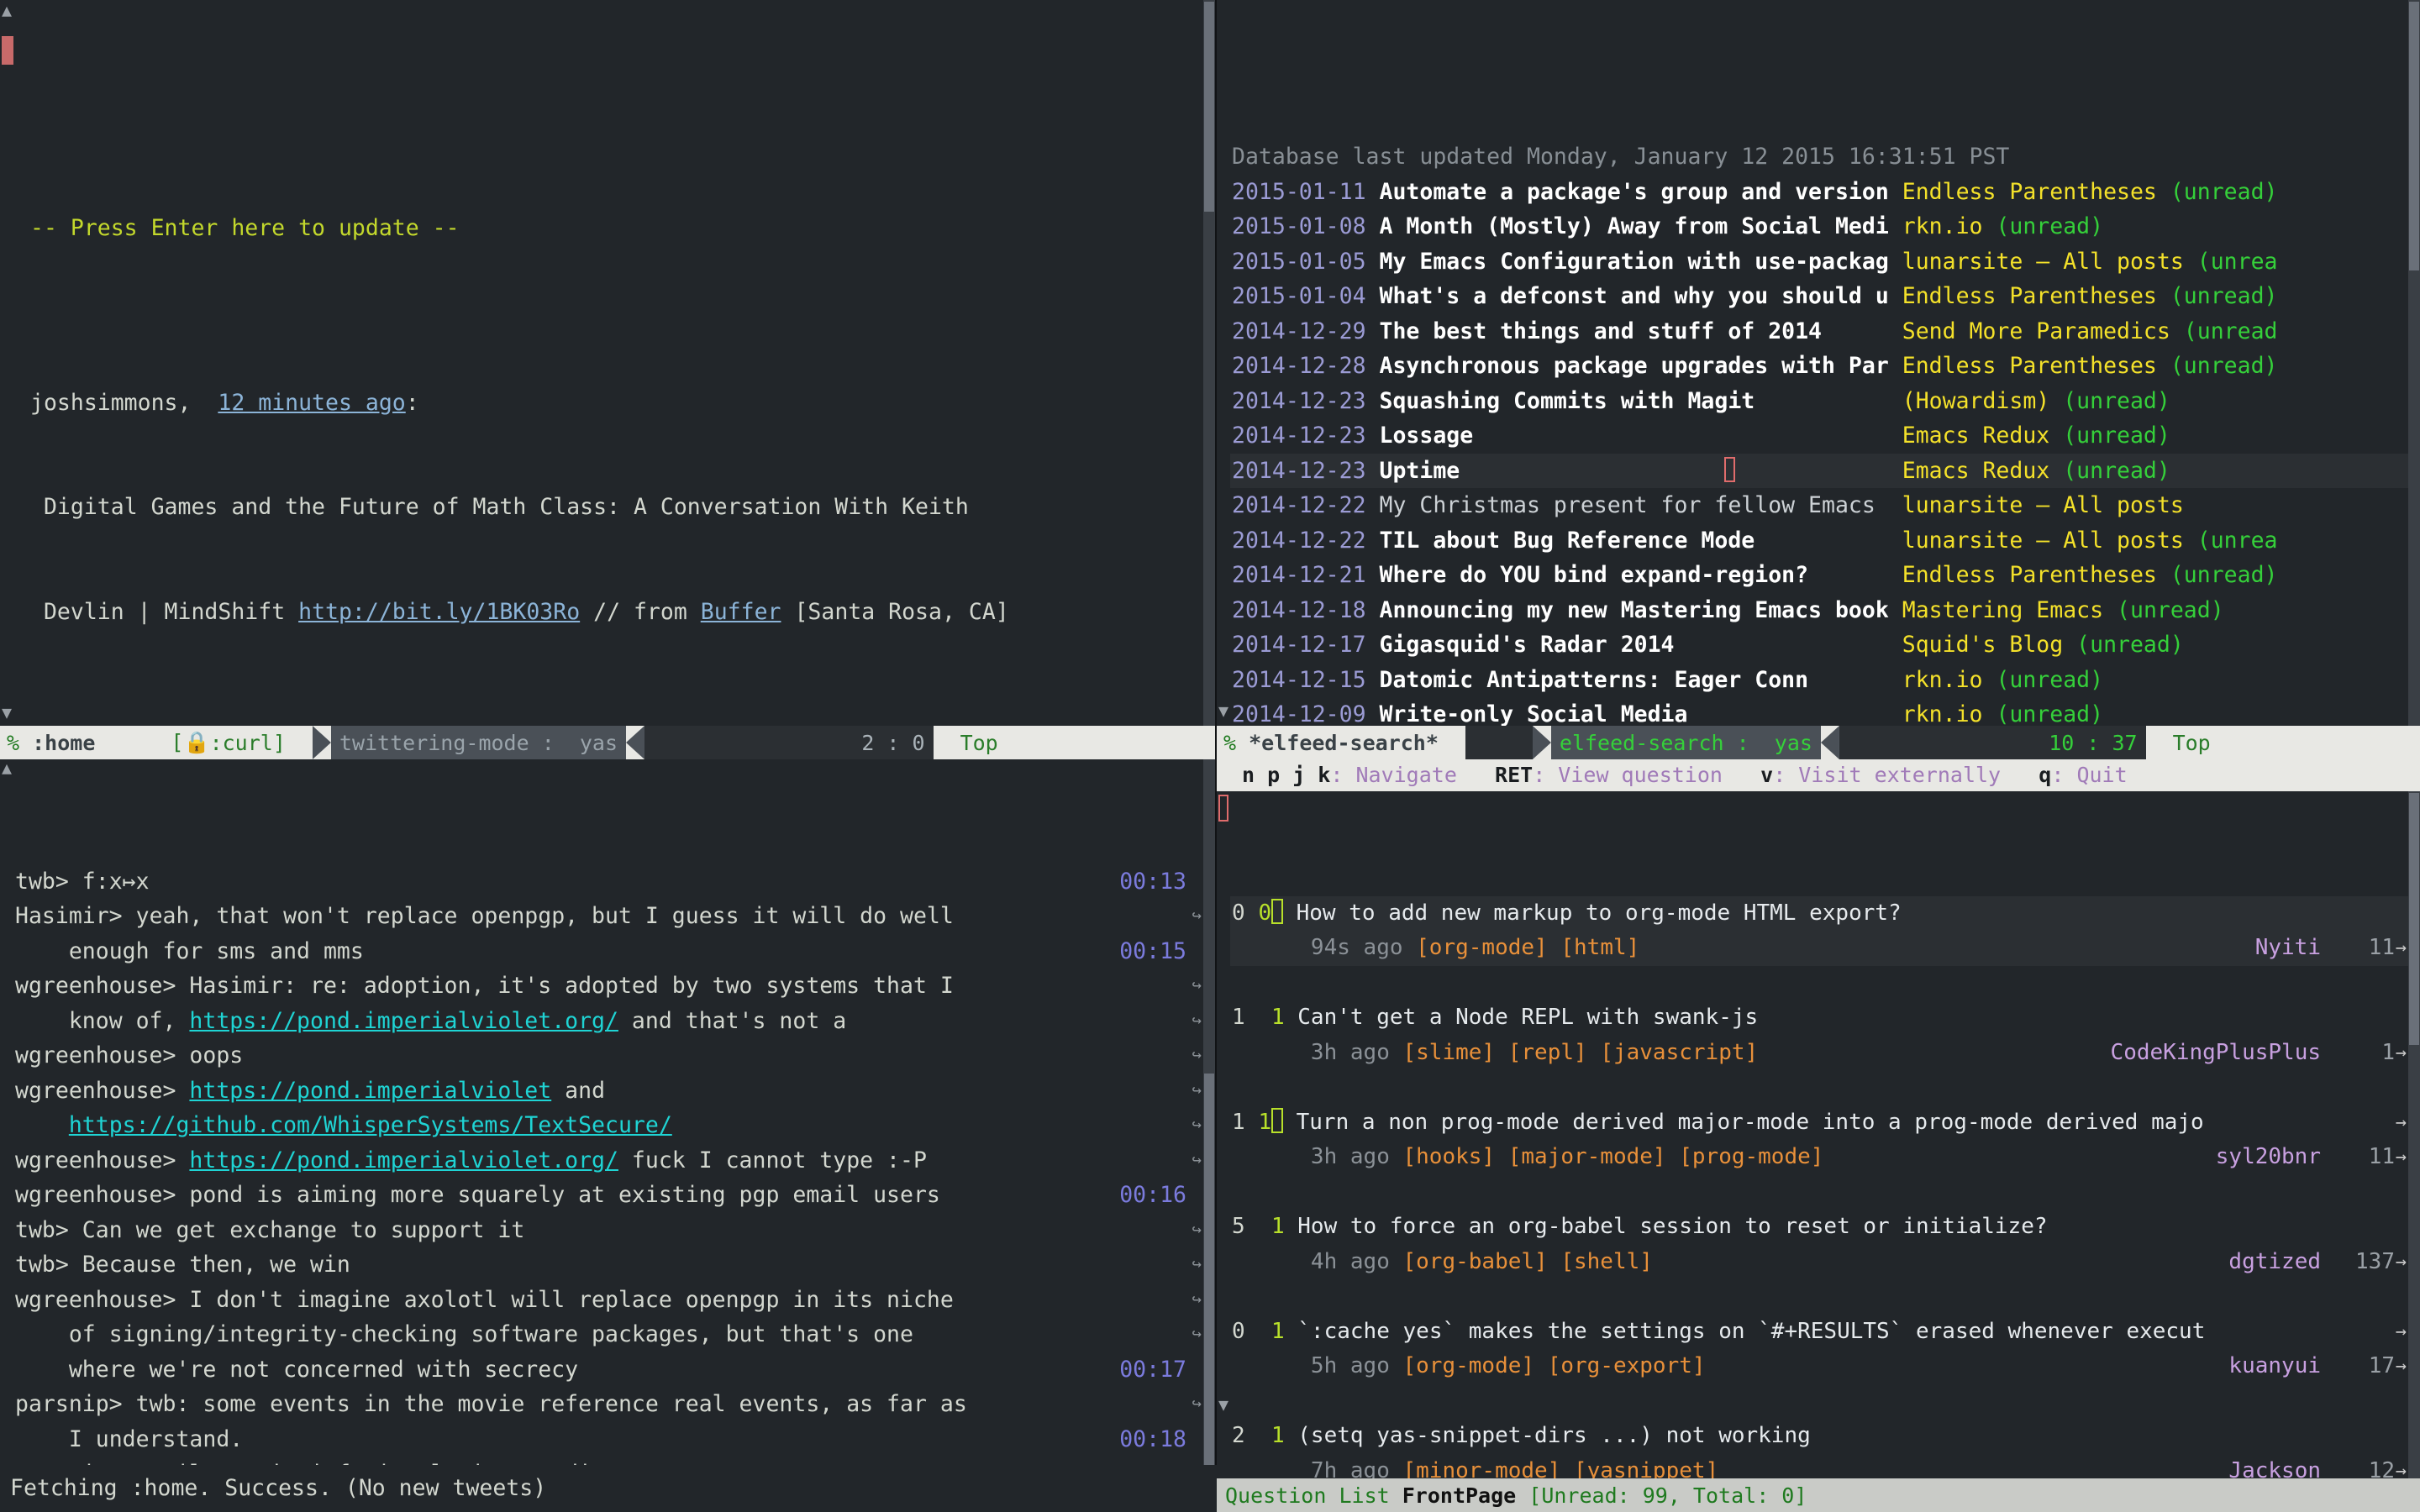  What do you see at coordinates (1679, 1052) in the screenshot?
I see `sx-question-tag: [javascript]` at bounding box center [1679, 1052].